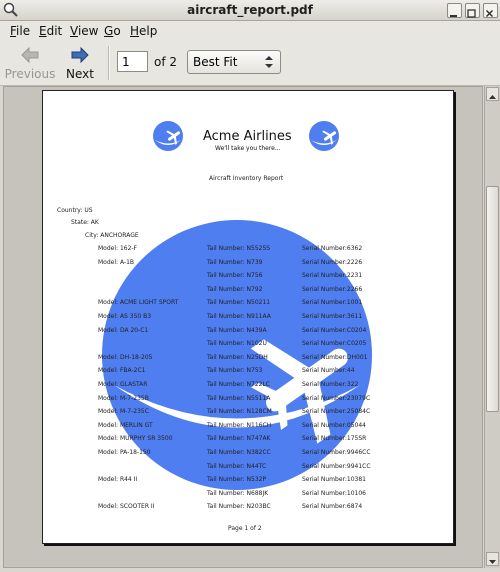 The width and height of the screenshot is (500, 572). I want to click on next-label: Next, so click(80, 74).